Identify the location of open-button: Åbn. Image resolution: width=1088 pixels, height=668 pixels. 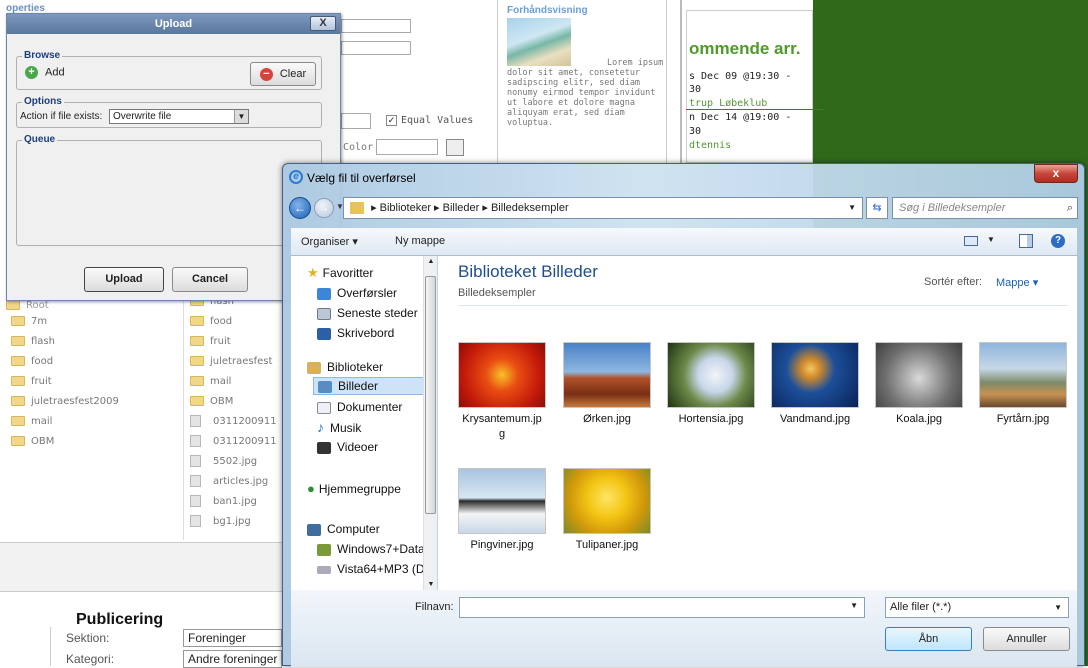
(928, 639).